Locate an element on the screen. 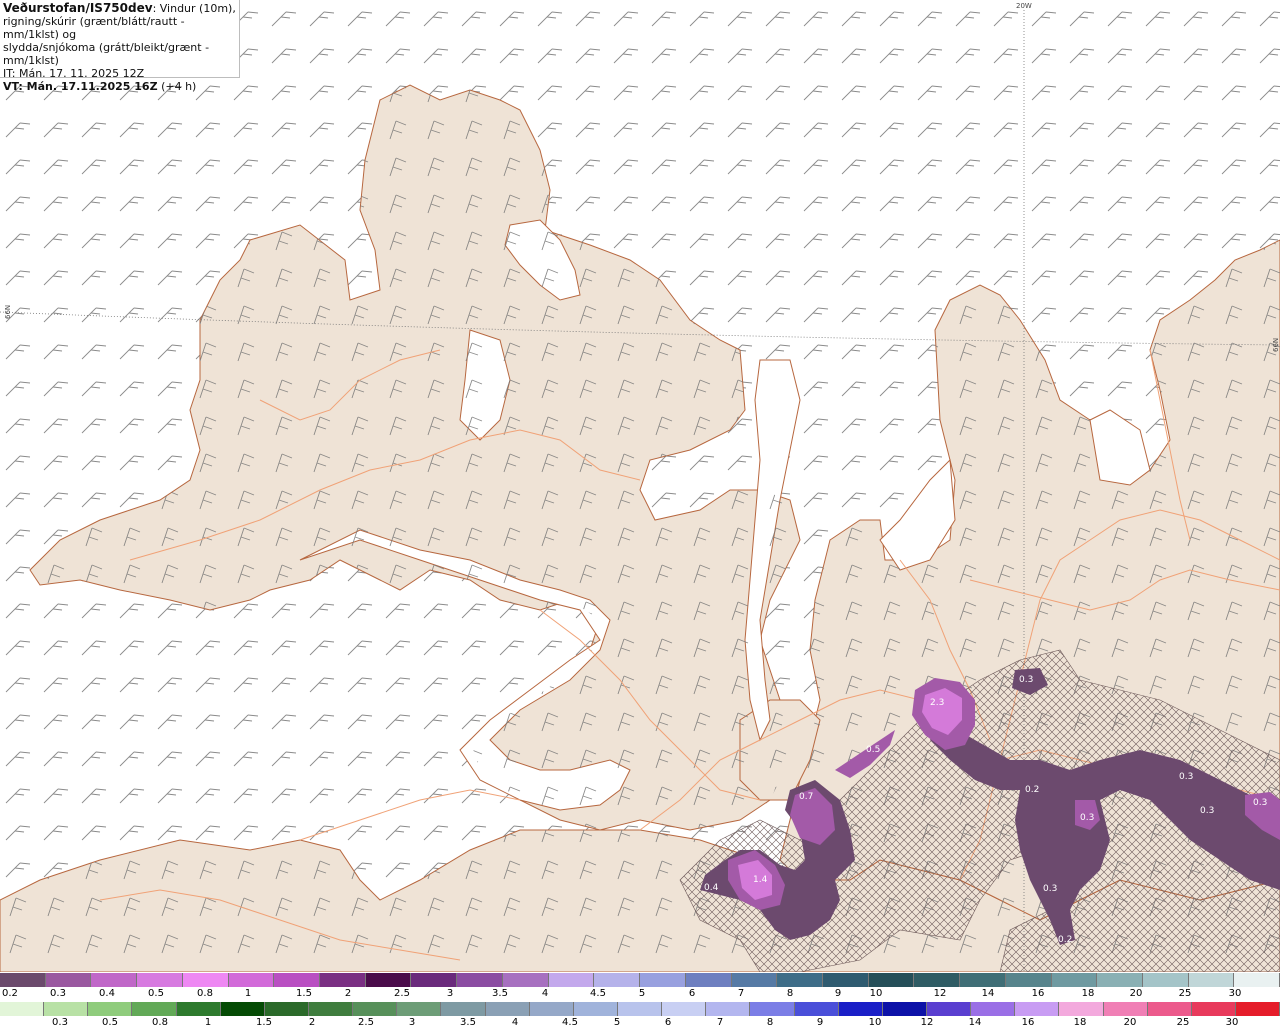 This screenshot has height=1031, width=1280. scale-tick-label: 18 is located at coordinates (1088, 993).